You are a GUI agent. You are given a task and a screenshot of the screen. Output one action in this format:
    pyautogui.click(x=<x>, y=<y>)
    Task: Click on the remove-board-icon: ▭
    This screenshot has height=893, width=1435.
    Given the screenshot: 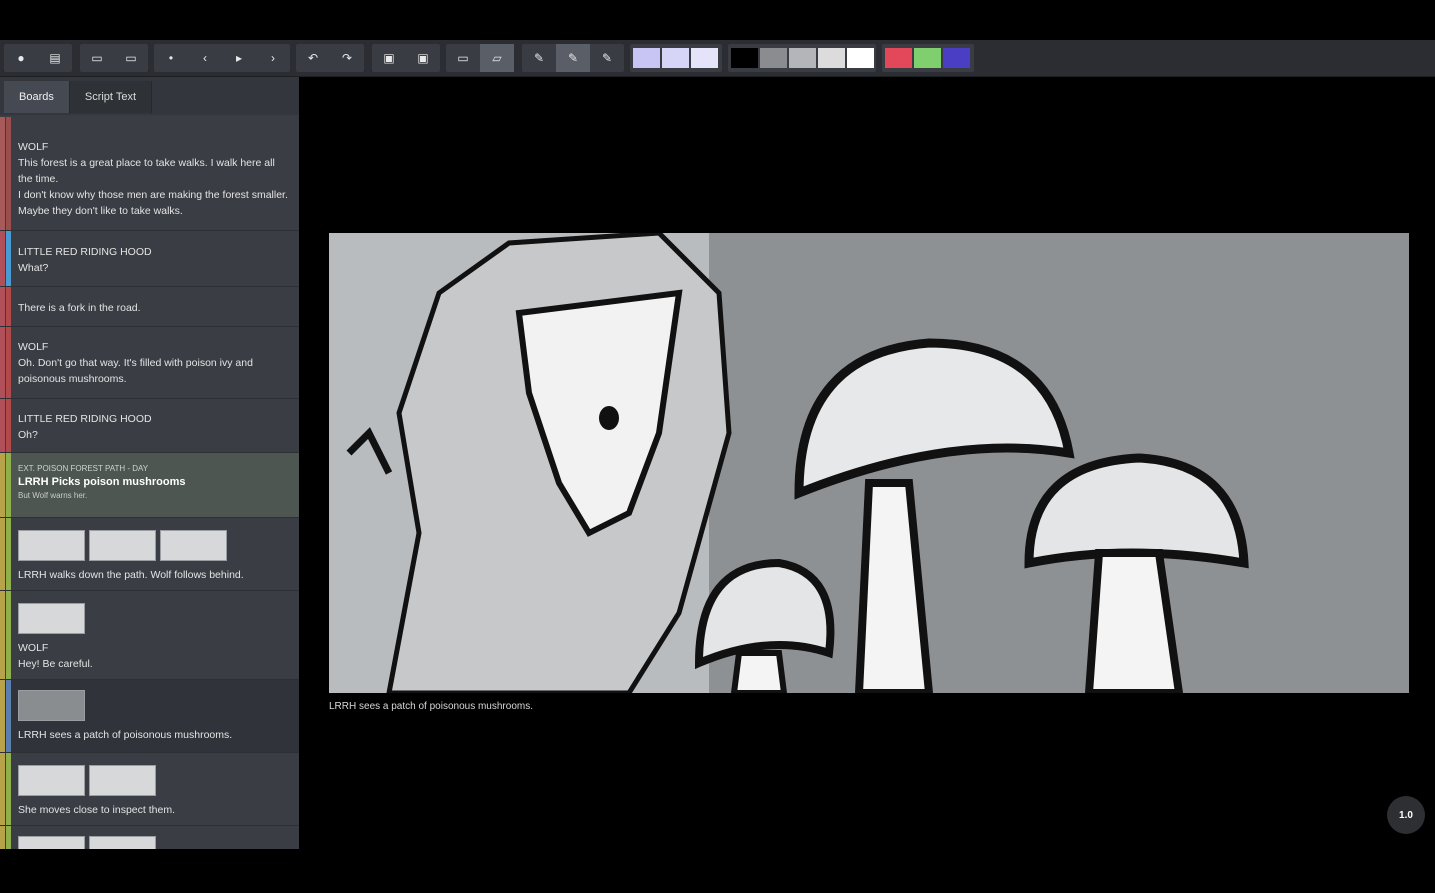 What is the action you would take?
    pyautogui.click(x=131, y=58)
    